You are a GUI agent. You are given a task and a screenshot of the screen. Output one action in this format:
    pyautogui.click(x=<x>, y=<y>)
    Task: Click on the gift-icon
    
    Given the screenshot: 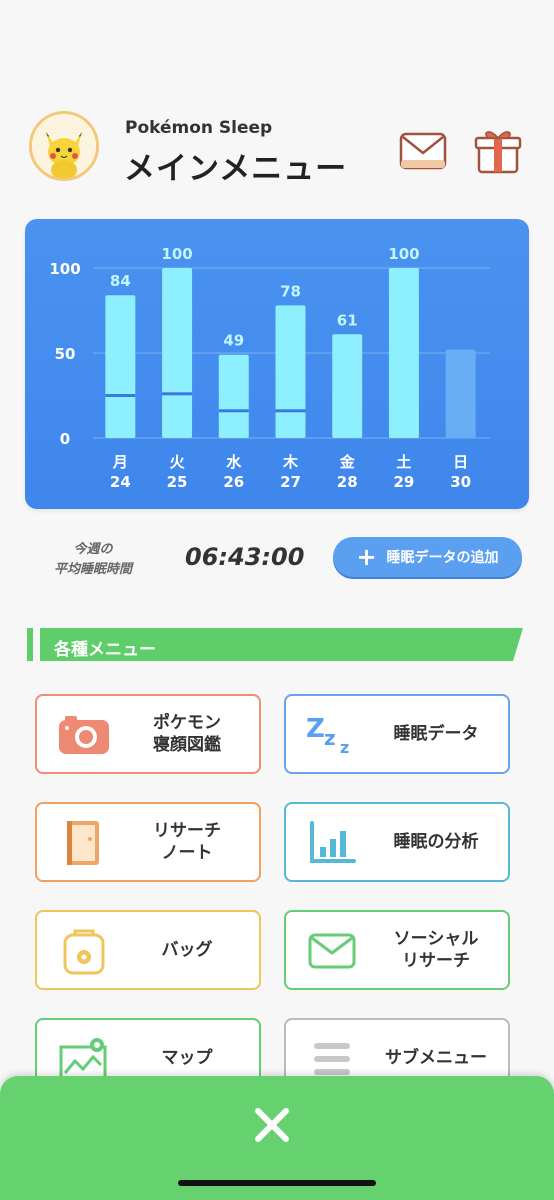 What is the action you would take?
    pyautogui.click(x=498, y=152)
    